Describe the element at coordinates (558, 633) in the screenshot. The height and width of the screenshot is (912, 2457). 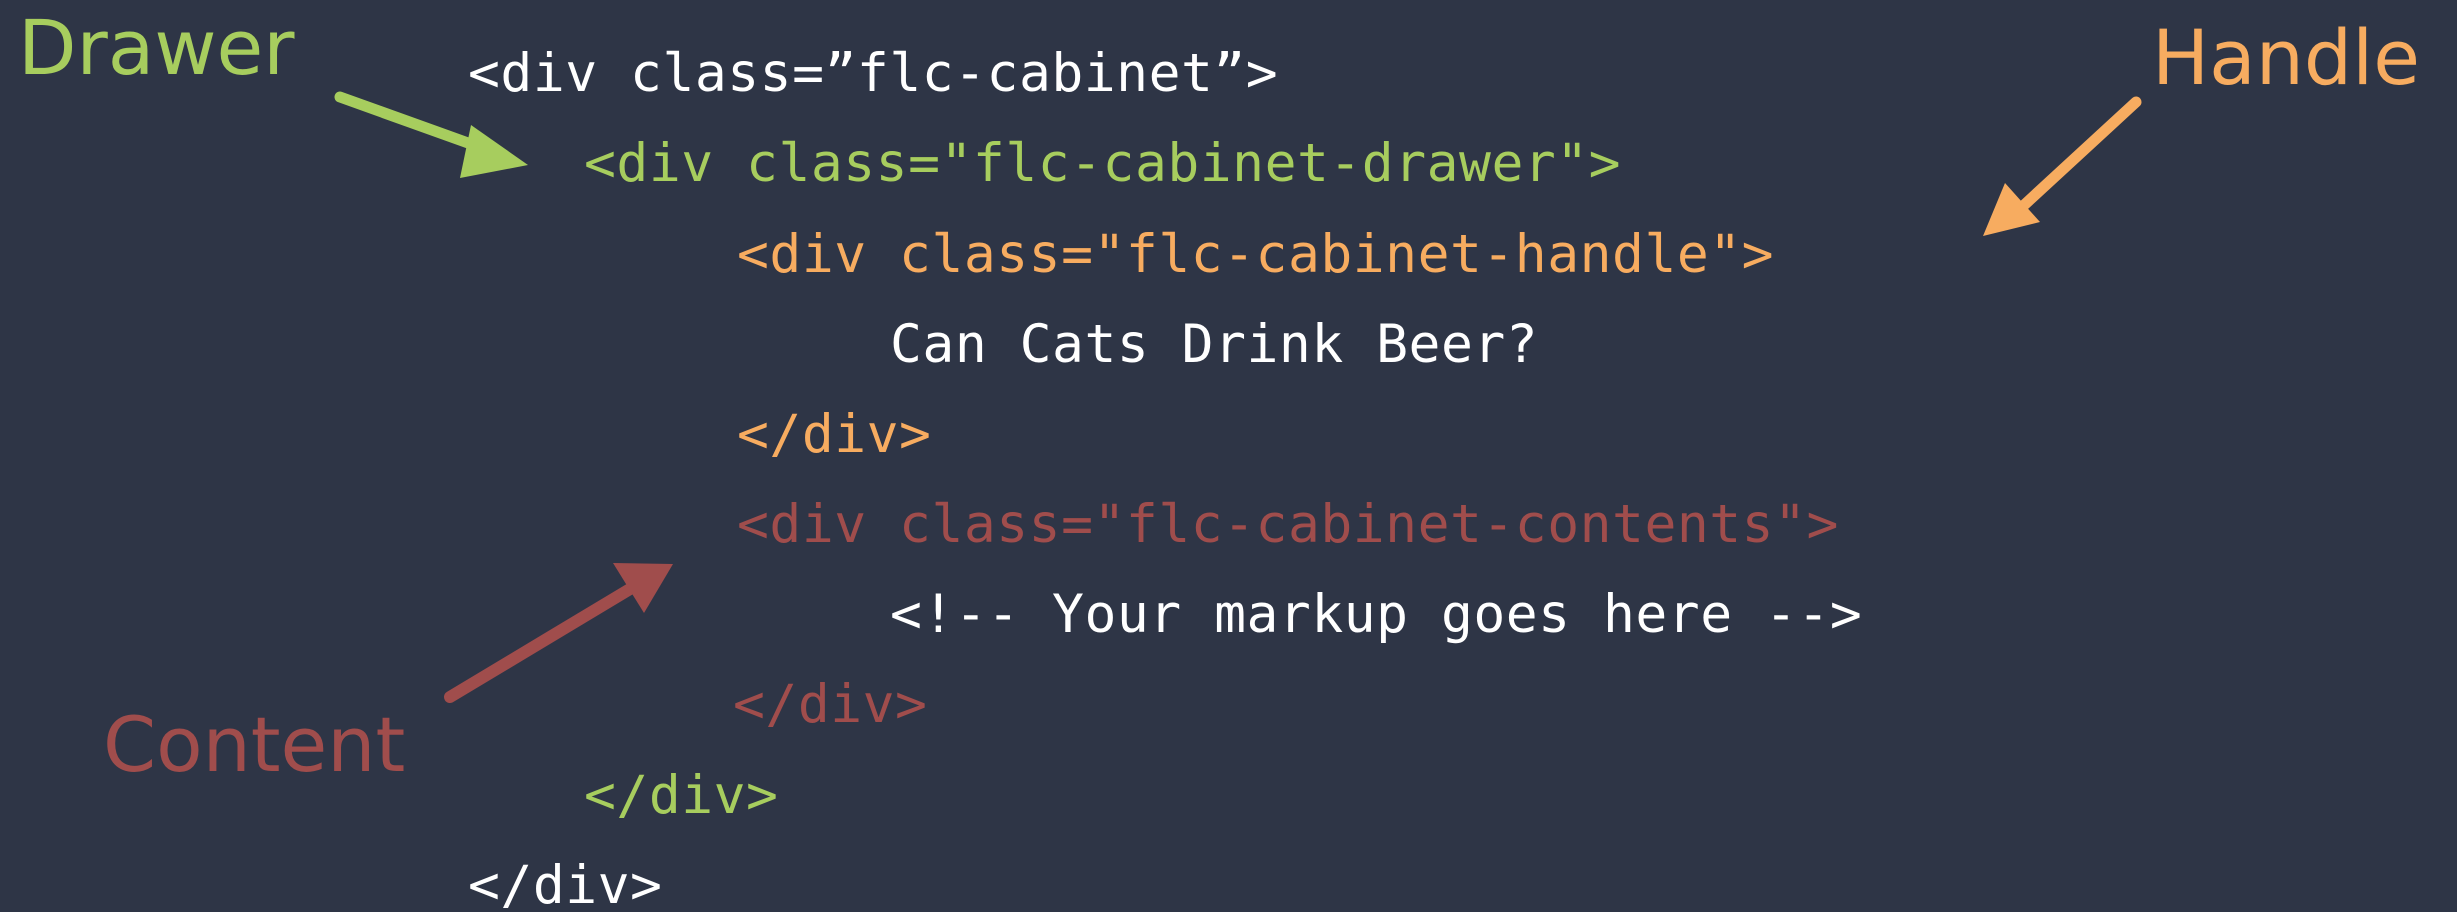
I see `content-arrow` at that location.